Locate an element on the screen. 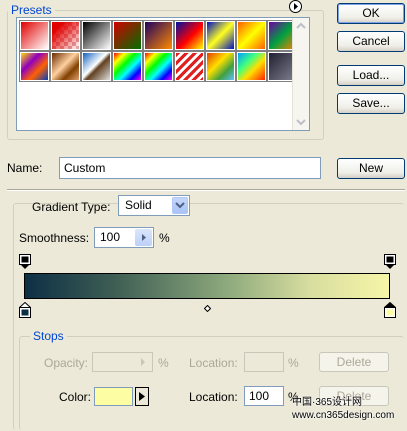 This screenshot has width=407, height=431. opacity-location-unit: % is located at coordinates (293, 363).